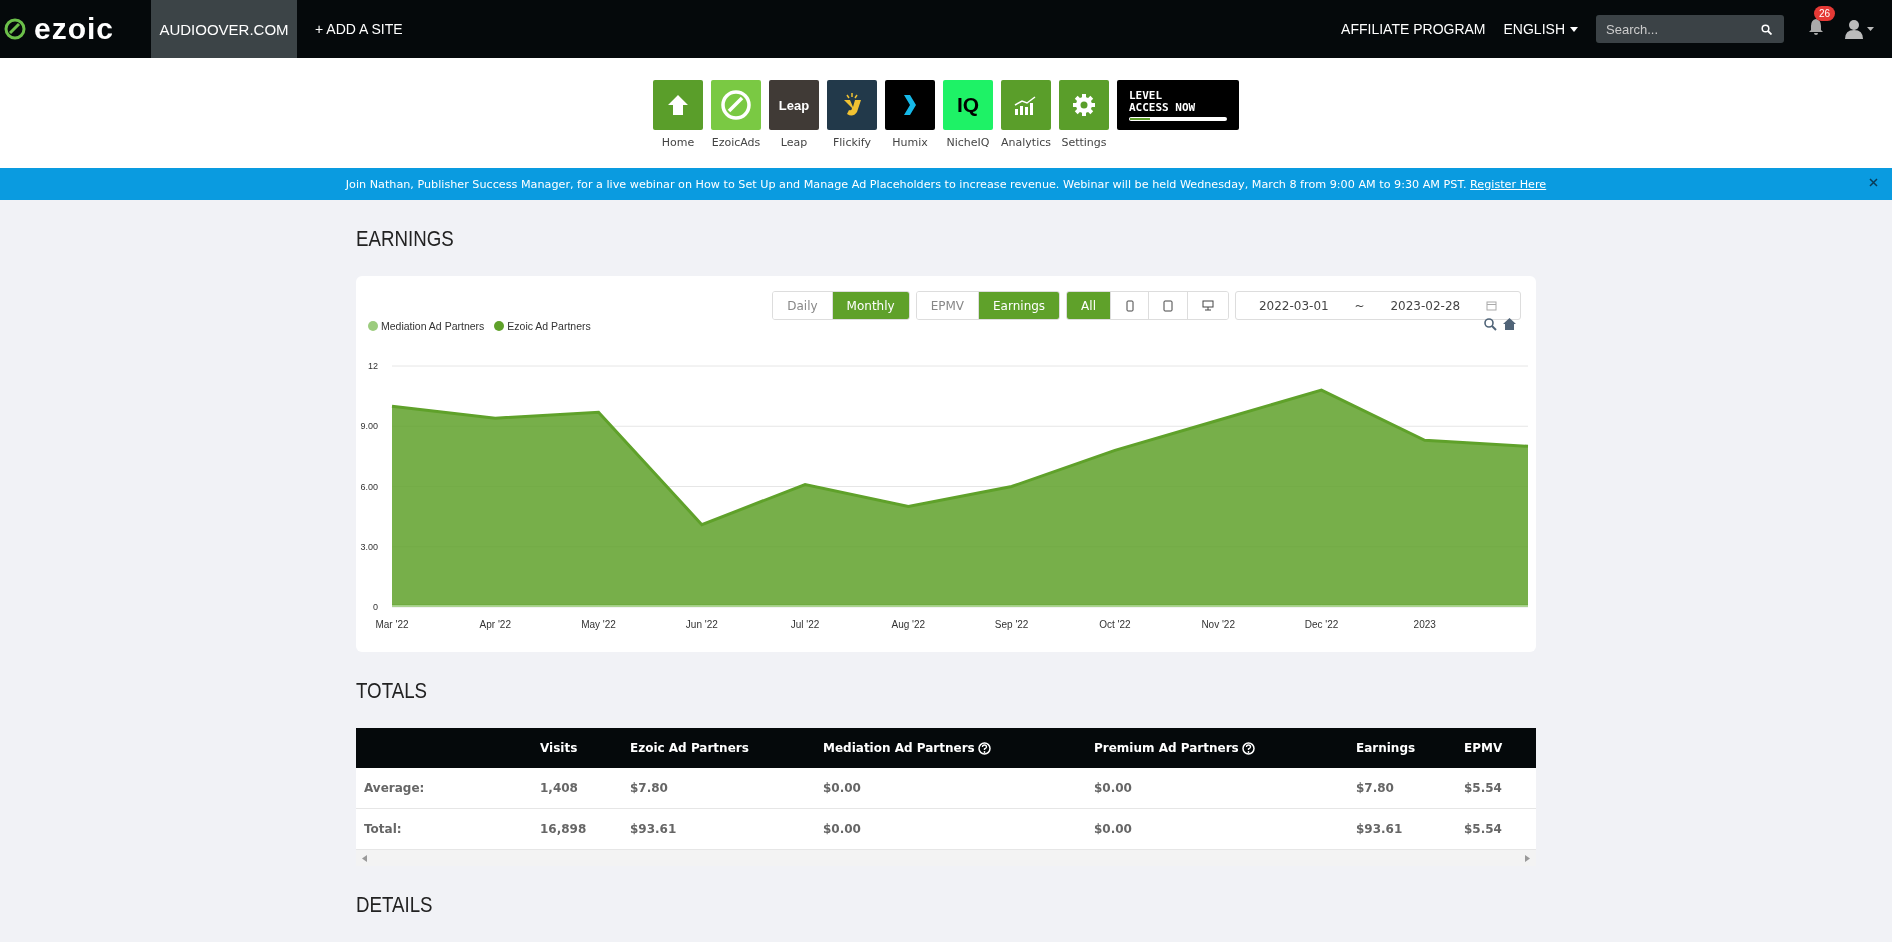  I want to click on language-menu: ENGLISH, so click(1540, 29).